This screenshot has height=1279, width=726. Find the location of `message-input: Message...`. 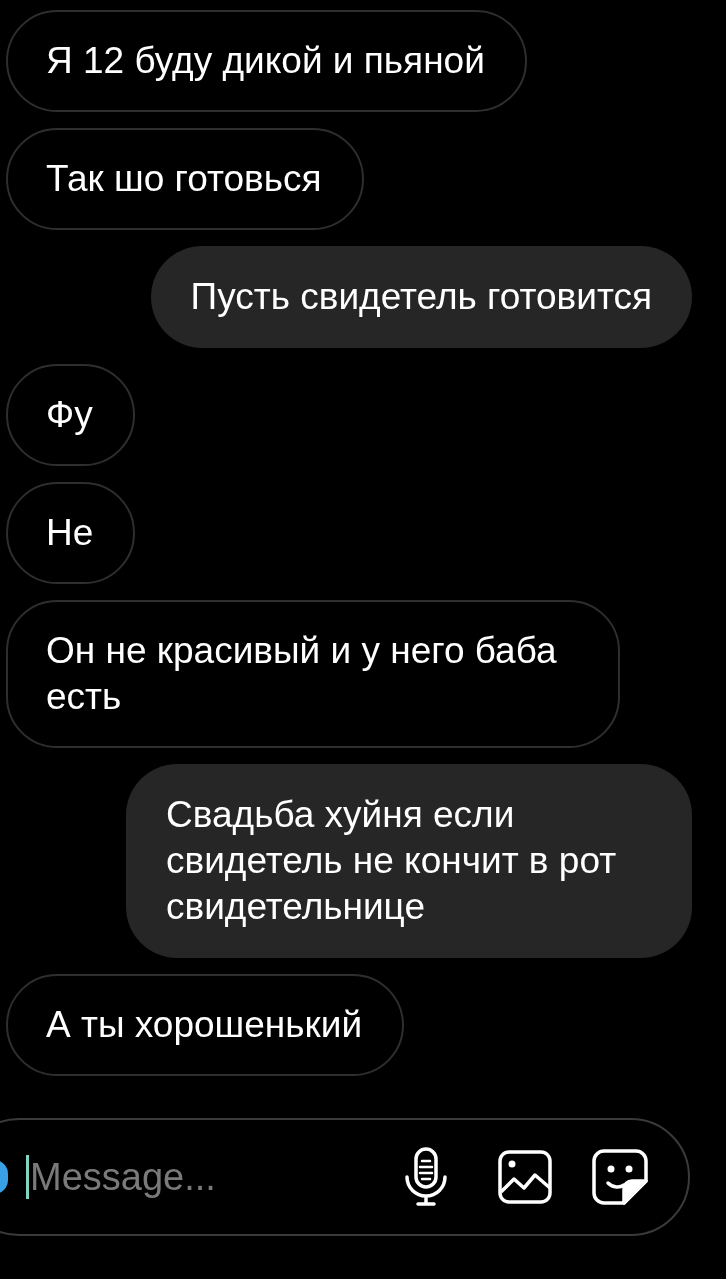

message-input: Message... is located at coordinates (210, 1177).